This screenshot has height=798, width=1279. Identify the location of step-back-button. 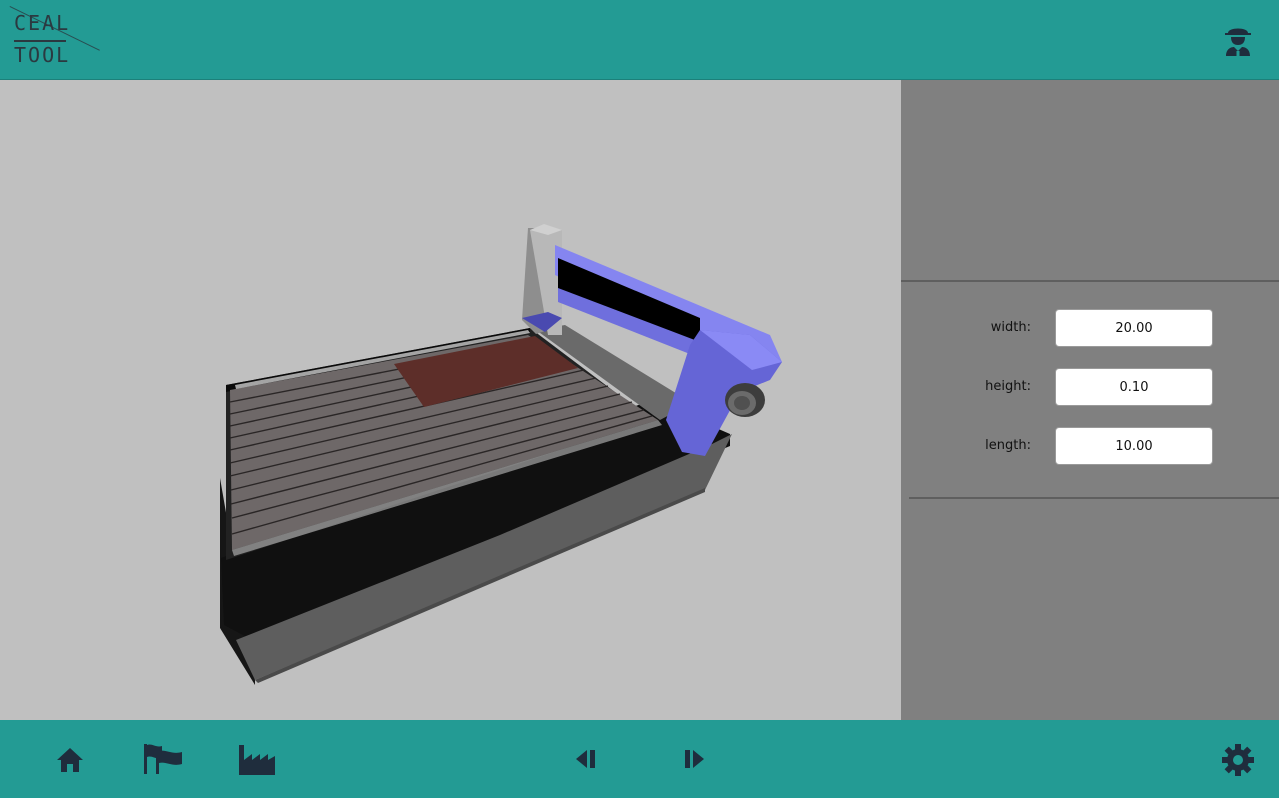
(586, 761).